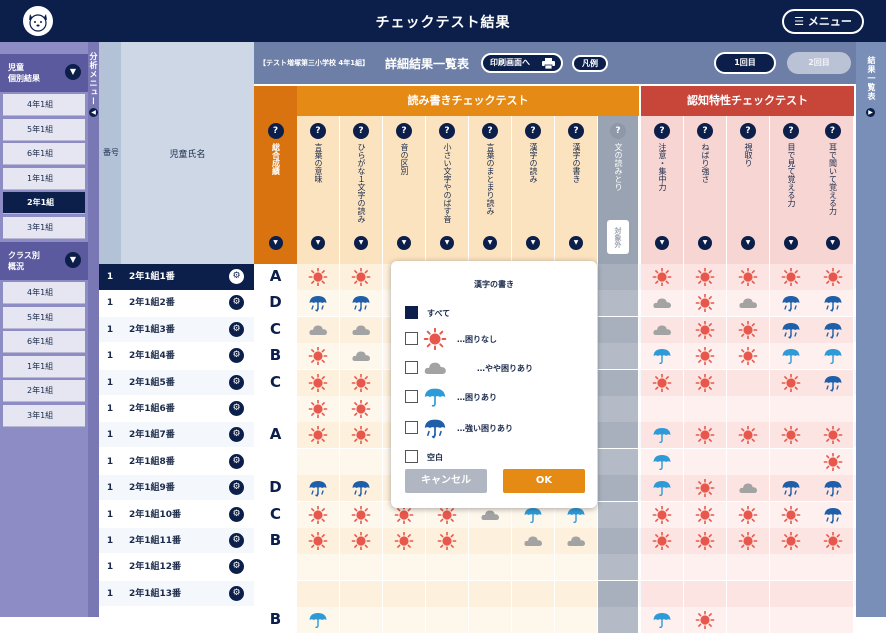  What do you see at coordinates (187, 277) in the screenshot?
I see `student-name: 2年1組1番 ⚙` at bounding box center [187, 277].